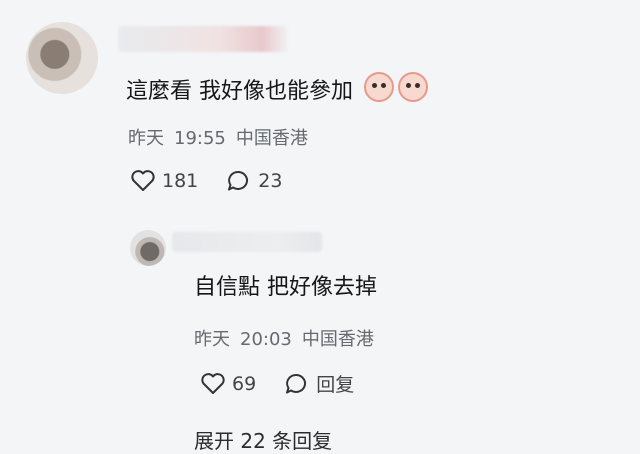 The width and height of the screenshot is (640, 454). I want to click on reply-text-content: 自信點 把好像去掉, so click(285, 287).